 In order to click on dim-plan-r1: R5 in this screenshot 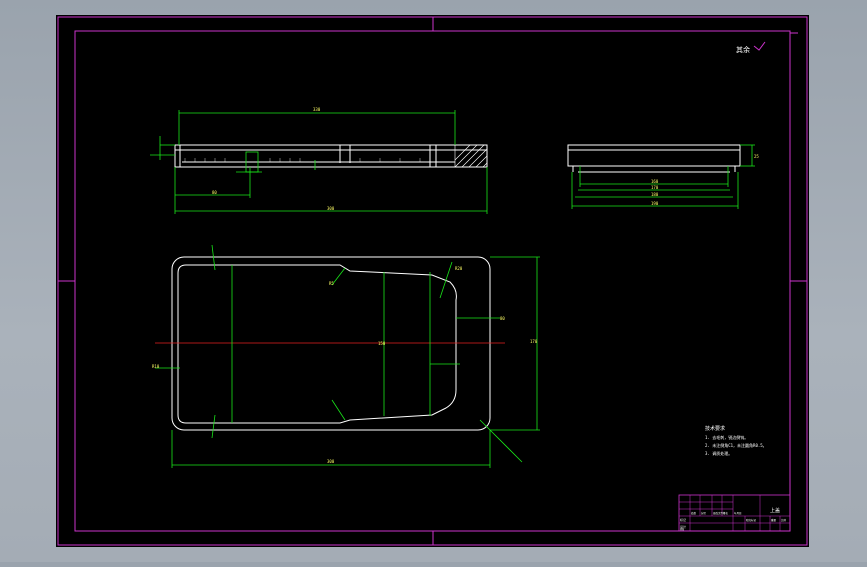, I will do `click(331, 283)`.